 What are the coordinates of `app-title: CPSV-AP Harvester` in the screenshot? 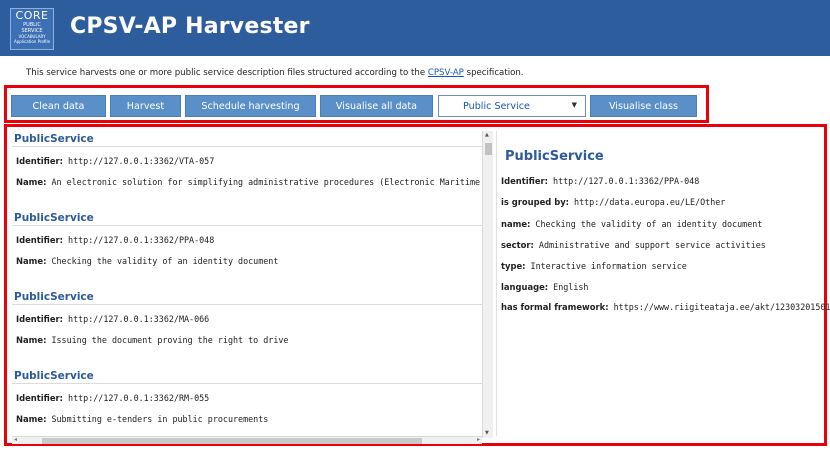 It's located at (190, 26).